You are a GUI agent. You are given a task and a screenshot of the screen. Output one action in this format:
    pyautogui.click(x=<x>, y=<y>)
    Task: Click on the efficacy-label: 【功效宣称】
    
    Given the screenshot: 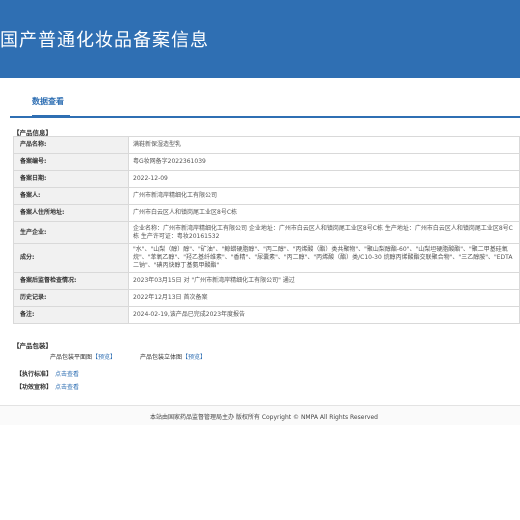 What is the action you would take?
    pyautogui.click(x=34, y=387)
    